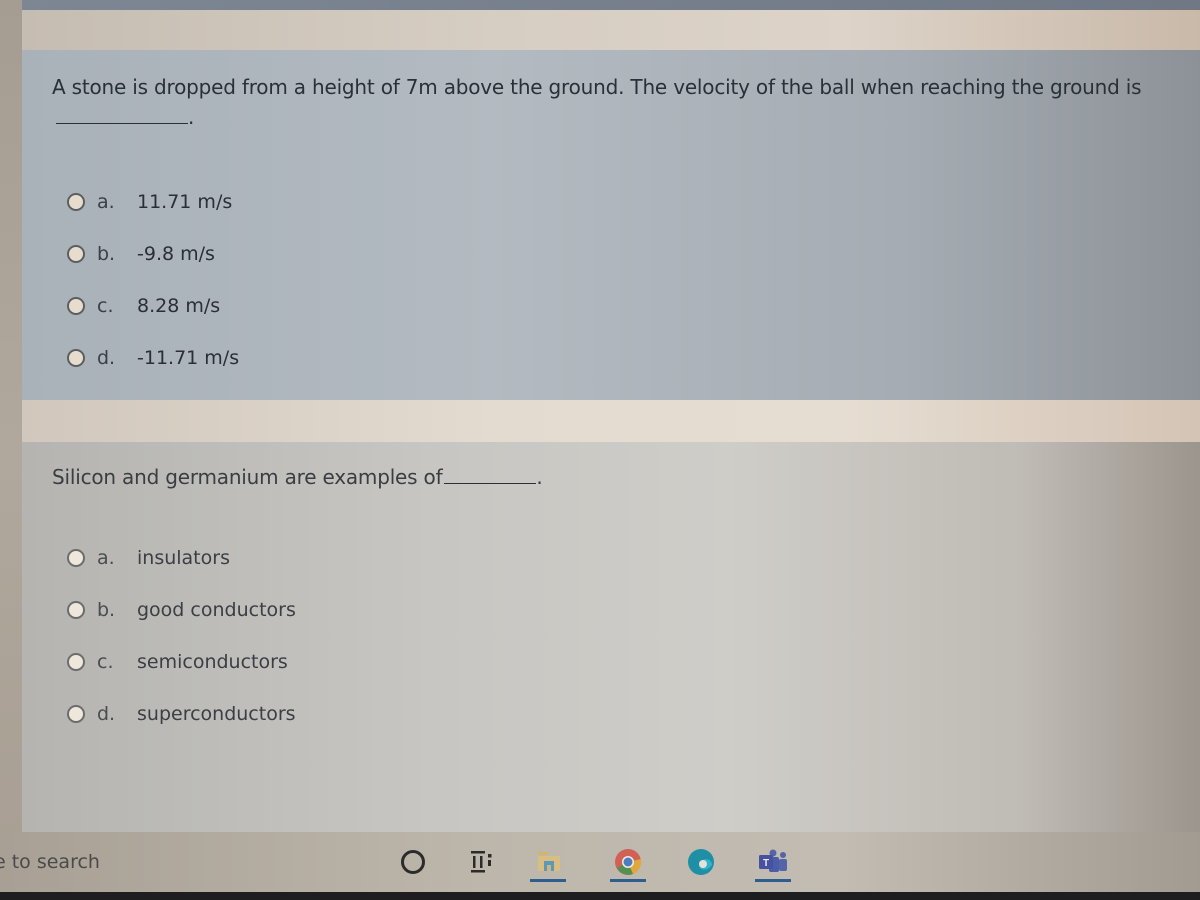  What do you see at coordinates (50, 862) in the screenshot?
I see `search-placeholder: e to search` at bounding box center [50, 862].